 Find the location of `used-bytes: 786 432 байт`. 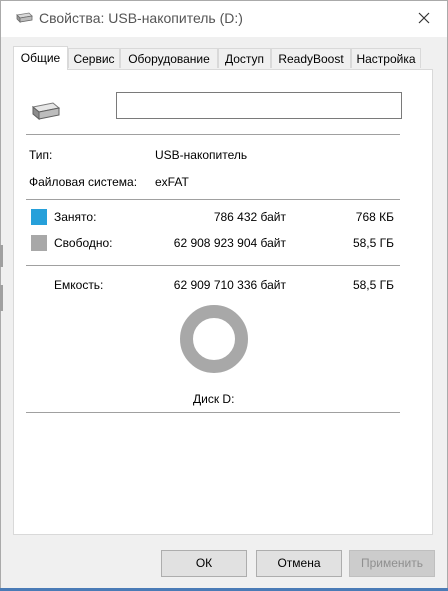

used-bytes: 786 432 байт is located at coordinates (249, 217).